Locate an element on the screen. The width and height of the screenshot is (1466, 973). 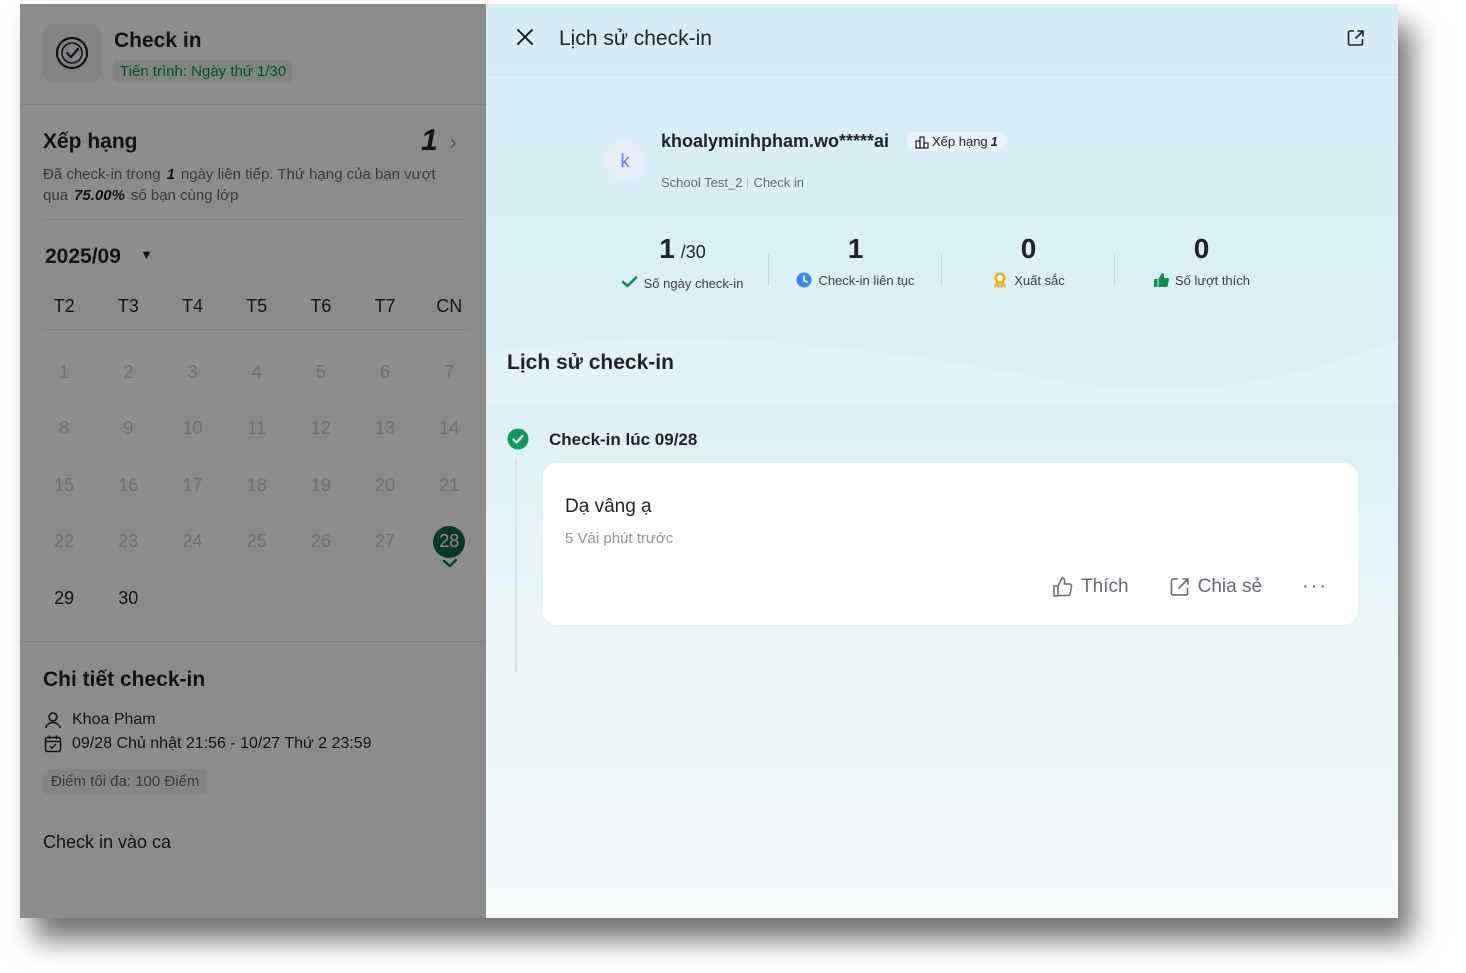
check-circle-icon is located at coordinates (518, 439).